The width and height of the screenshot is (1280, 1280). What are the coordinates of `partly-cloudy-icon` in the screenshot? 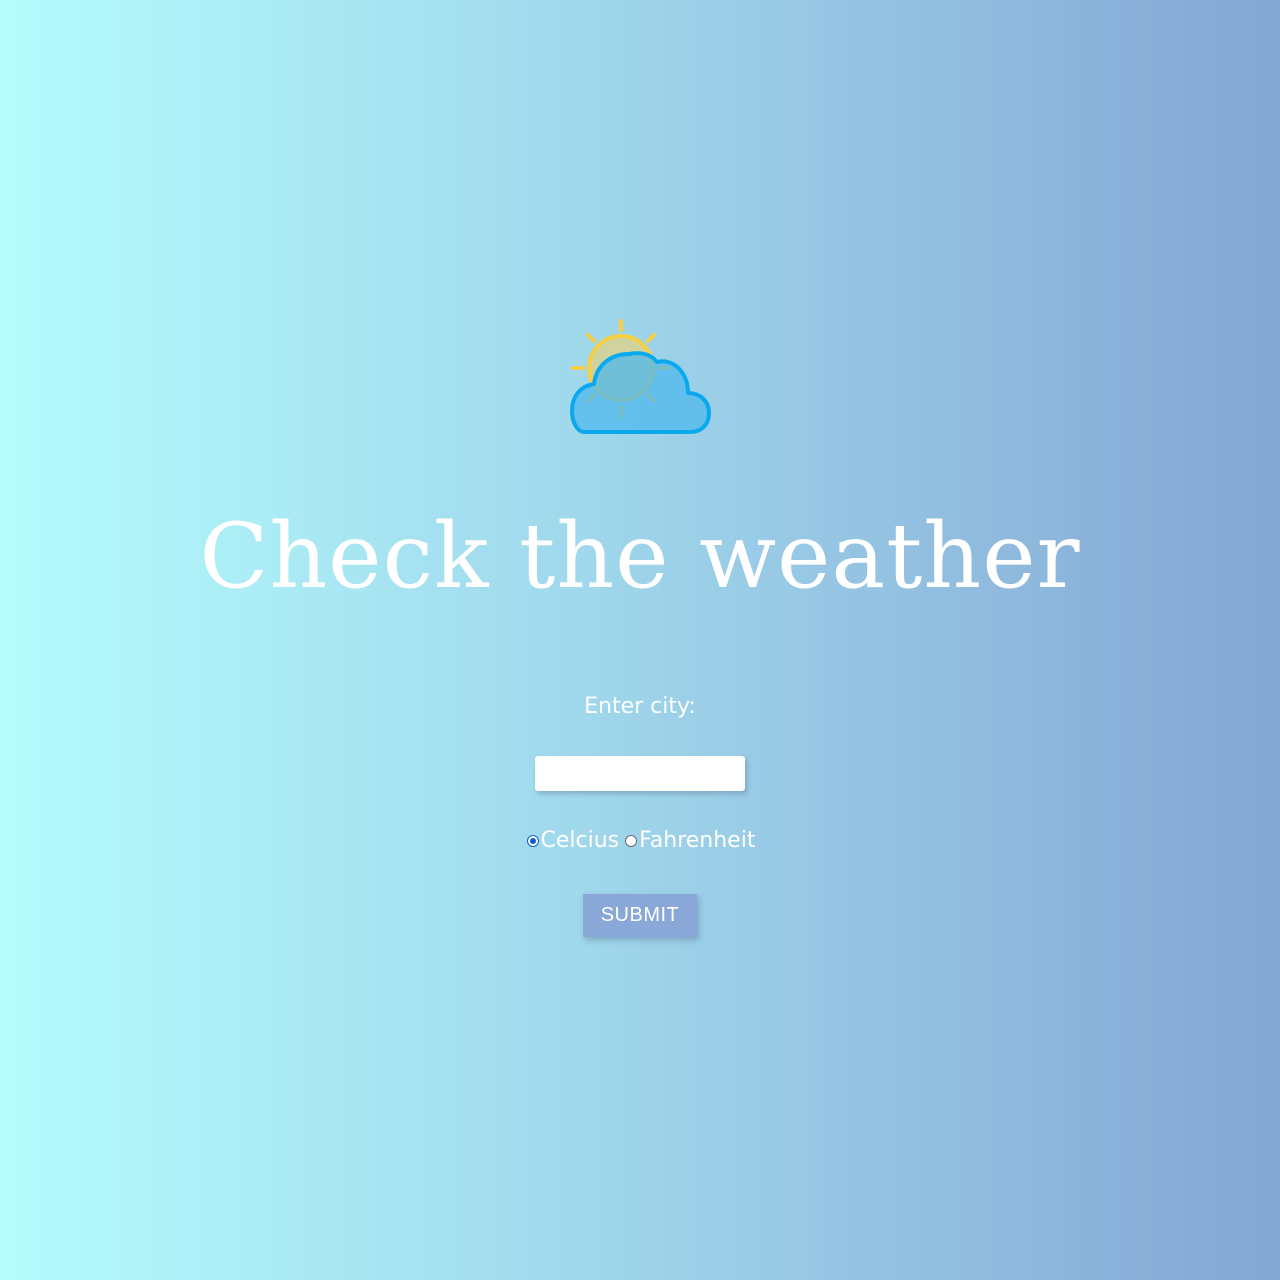 It's located at (640, 376).